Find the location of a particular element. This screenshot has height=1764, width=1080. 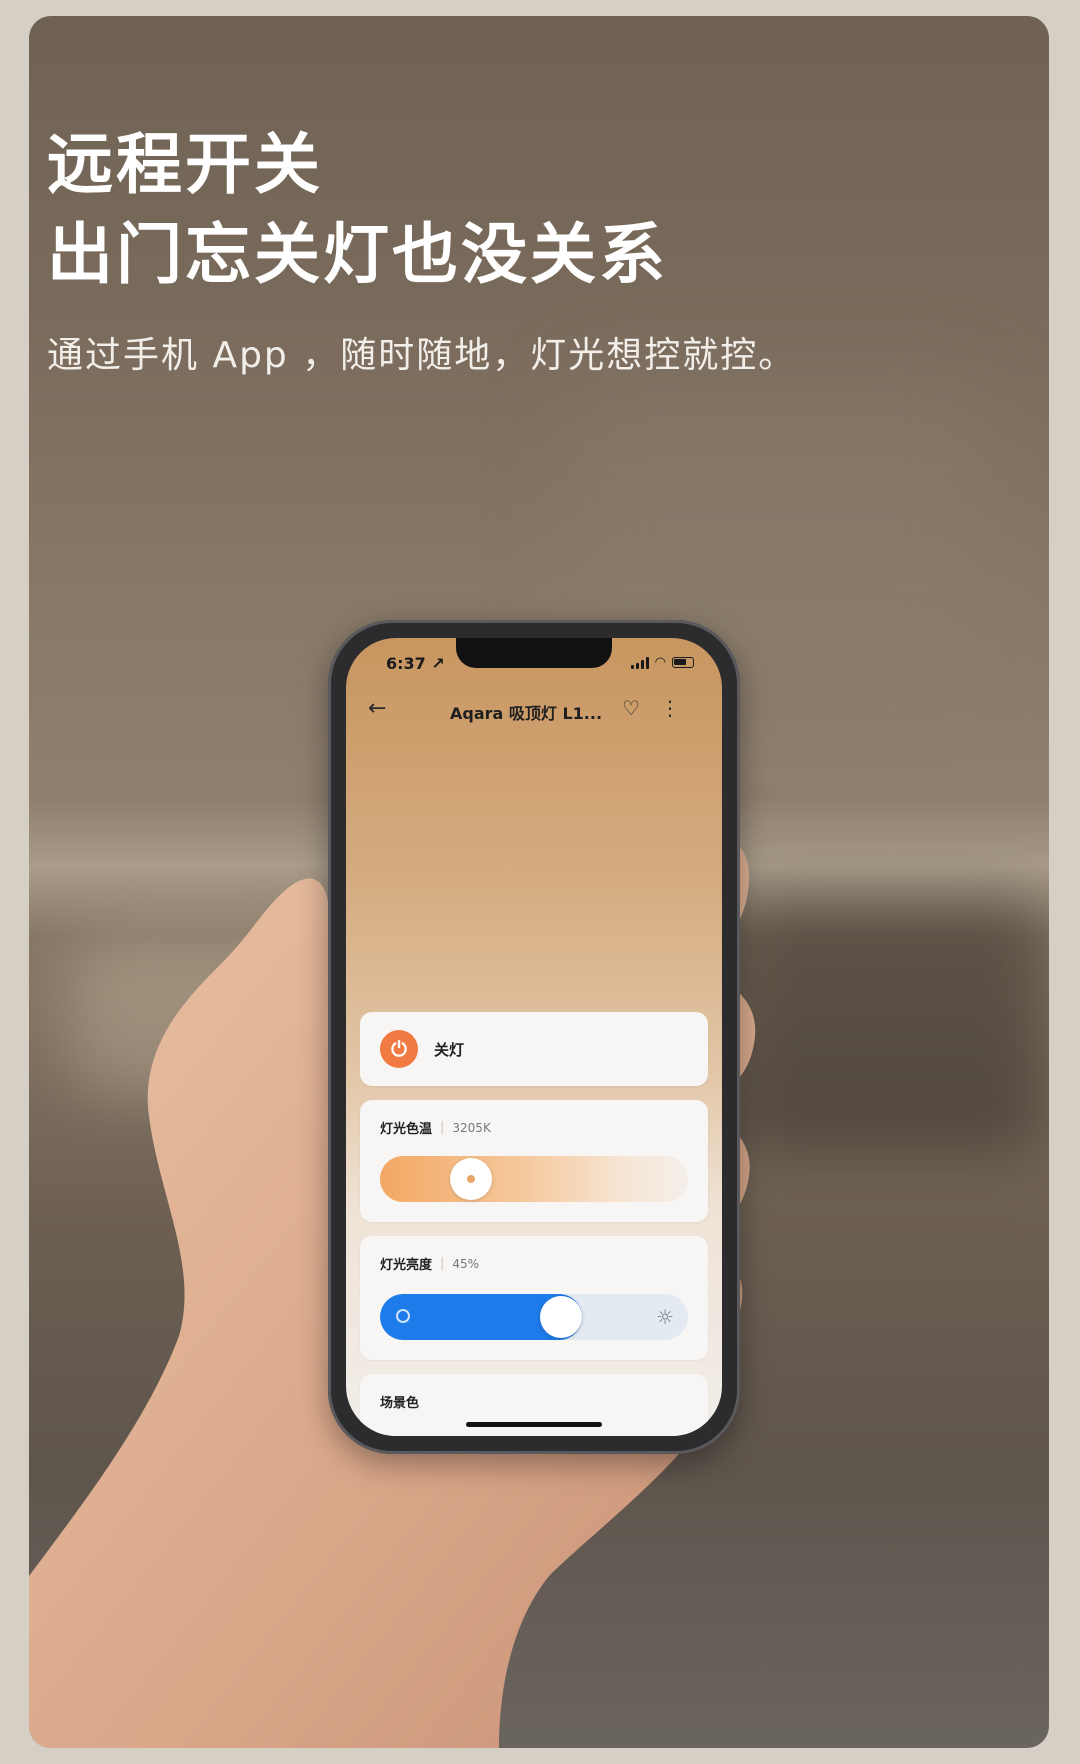

brightness-slider-knob is located at coordinates (560, 1317).